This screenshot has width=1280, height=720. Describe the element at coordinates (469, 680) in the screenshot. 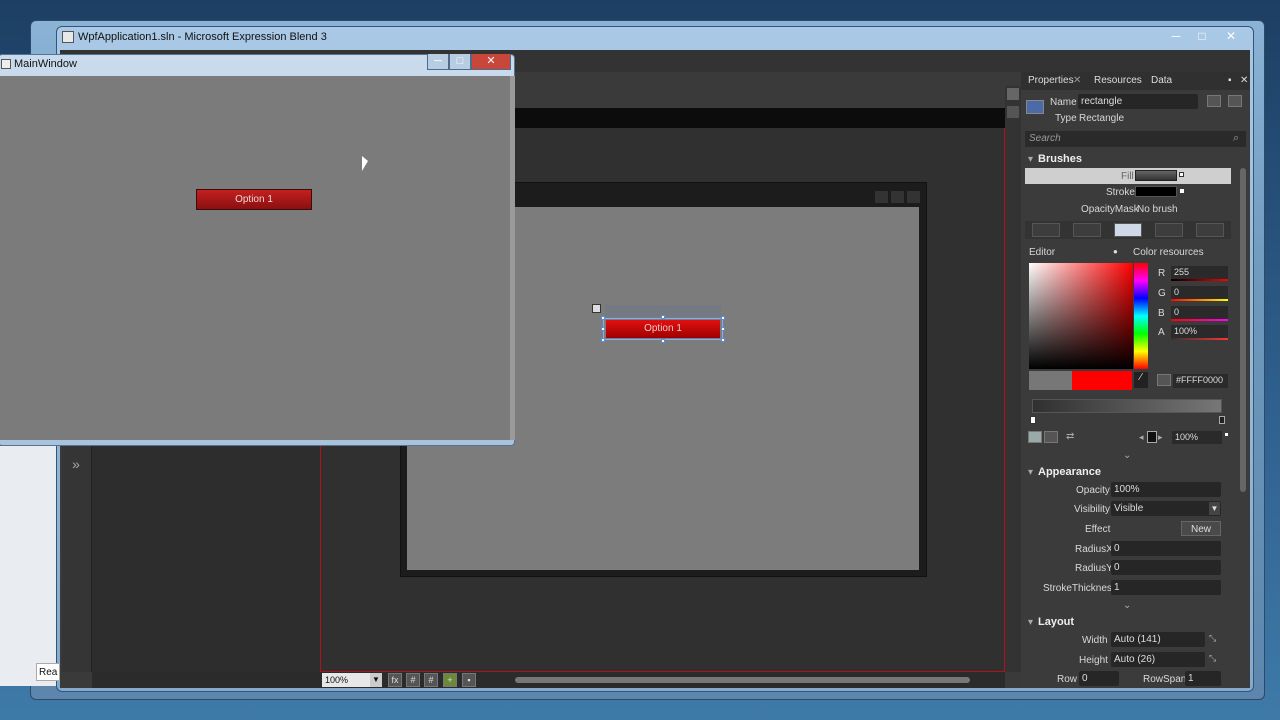

I see `annotations-icon: ▪` at that location.